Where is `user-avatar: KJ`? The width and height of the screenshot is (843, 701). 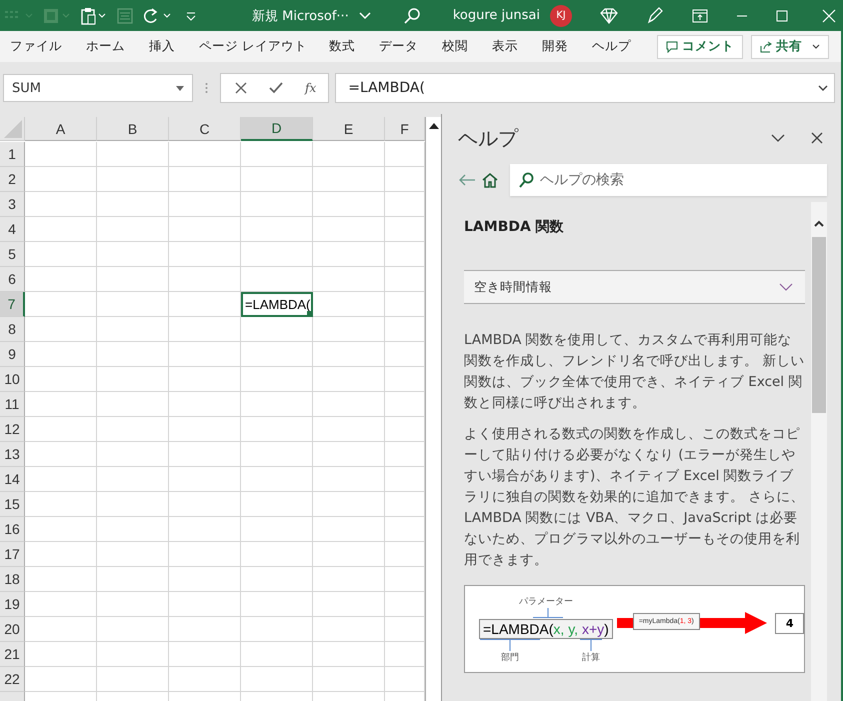 user-avatar: KJ is located at coordinates (561, 15).